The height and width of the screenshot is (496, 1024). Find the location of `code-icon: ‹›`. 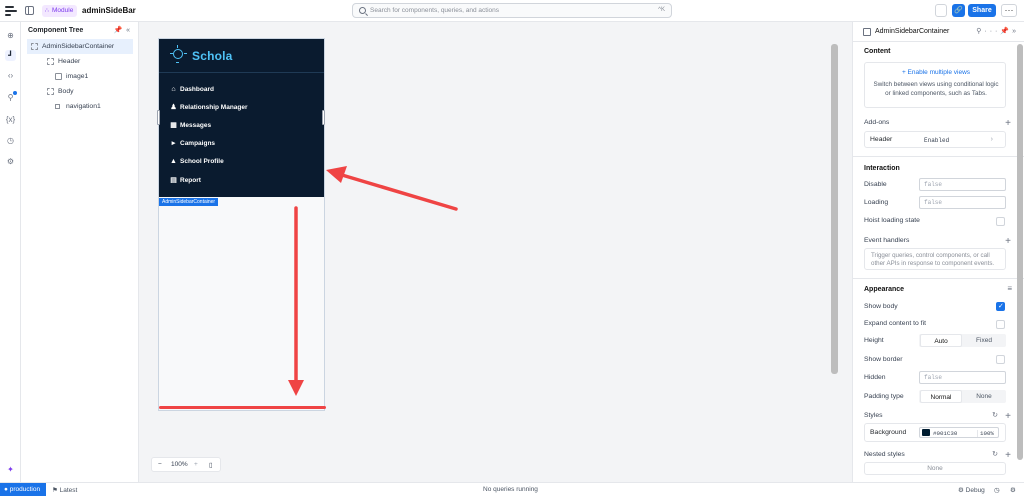

code-icon: ‹› is located at coordinates (10, 75).